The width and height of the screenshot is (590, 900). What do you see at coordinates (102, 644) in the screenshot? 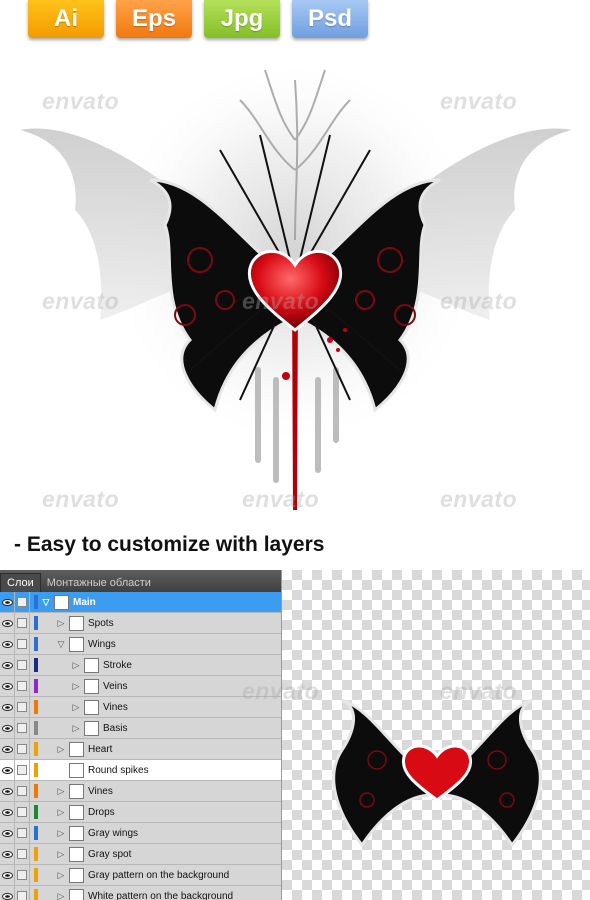
I see `layer-name: Wings` at bounding box center [102, 644].